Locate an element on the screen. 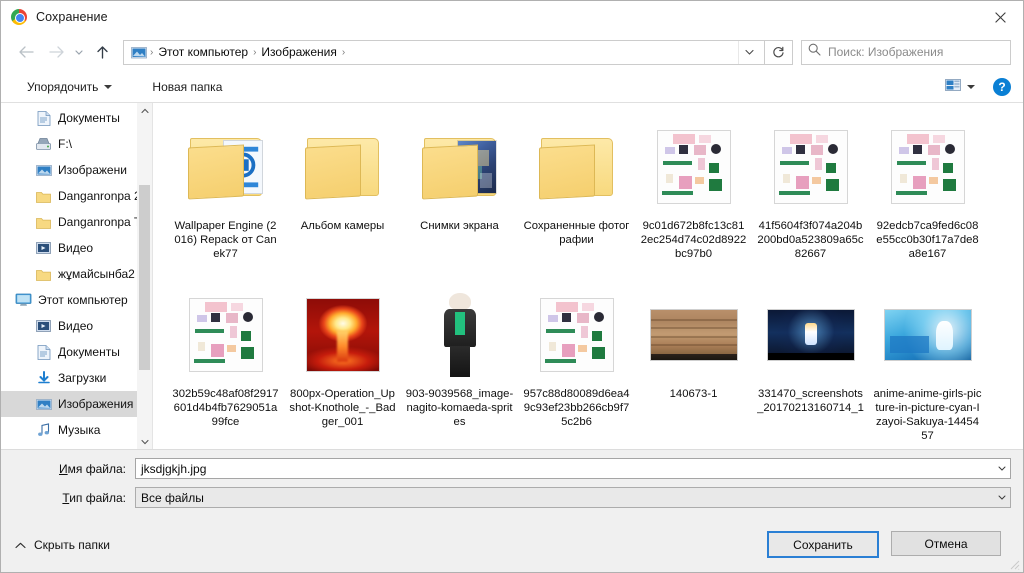 The width and height of the screenshot is (1024, 573). cancel-button: Отмена is located at coordinates (946, 543).